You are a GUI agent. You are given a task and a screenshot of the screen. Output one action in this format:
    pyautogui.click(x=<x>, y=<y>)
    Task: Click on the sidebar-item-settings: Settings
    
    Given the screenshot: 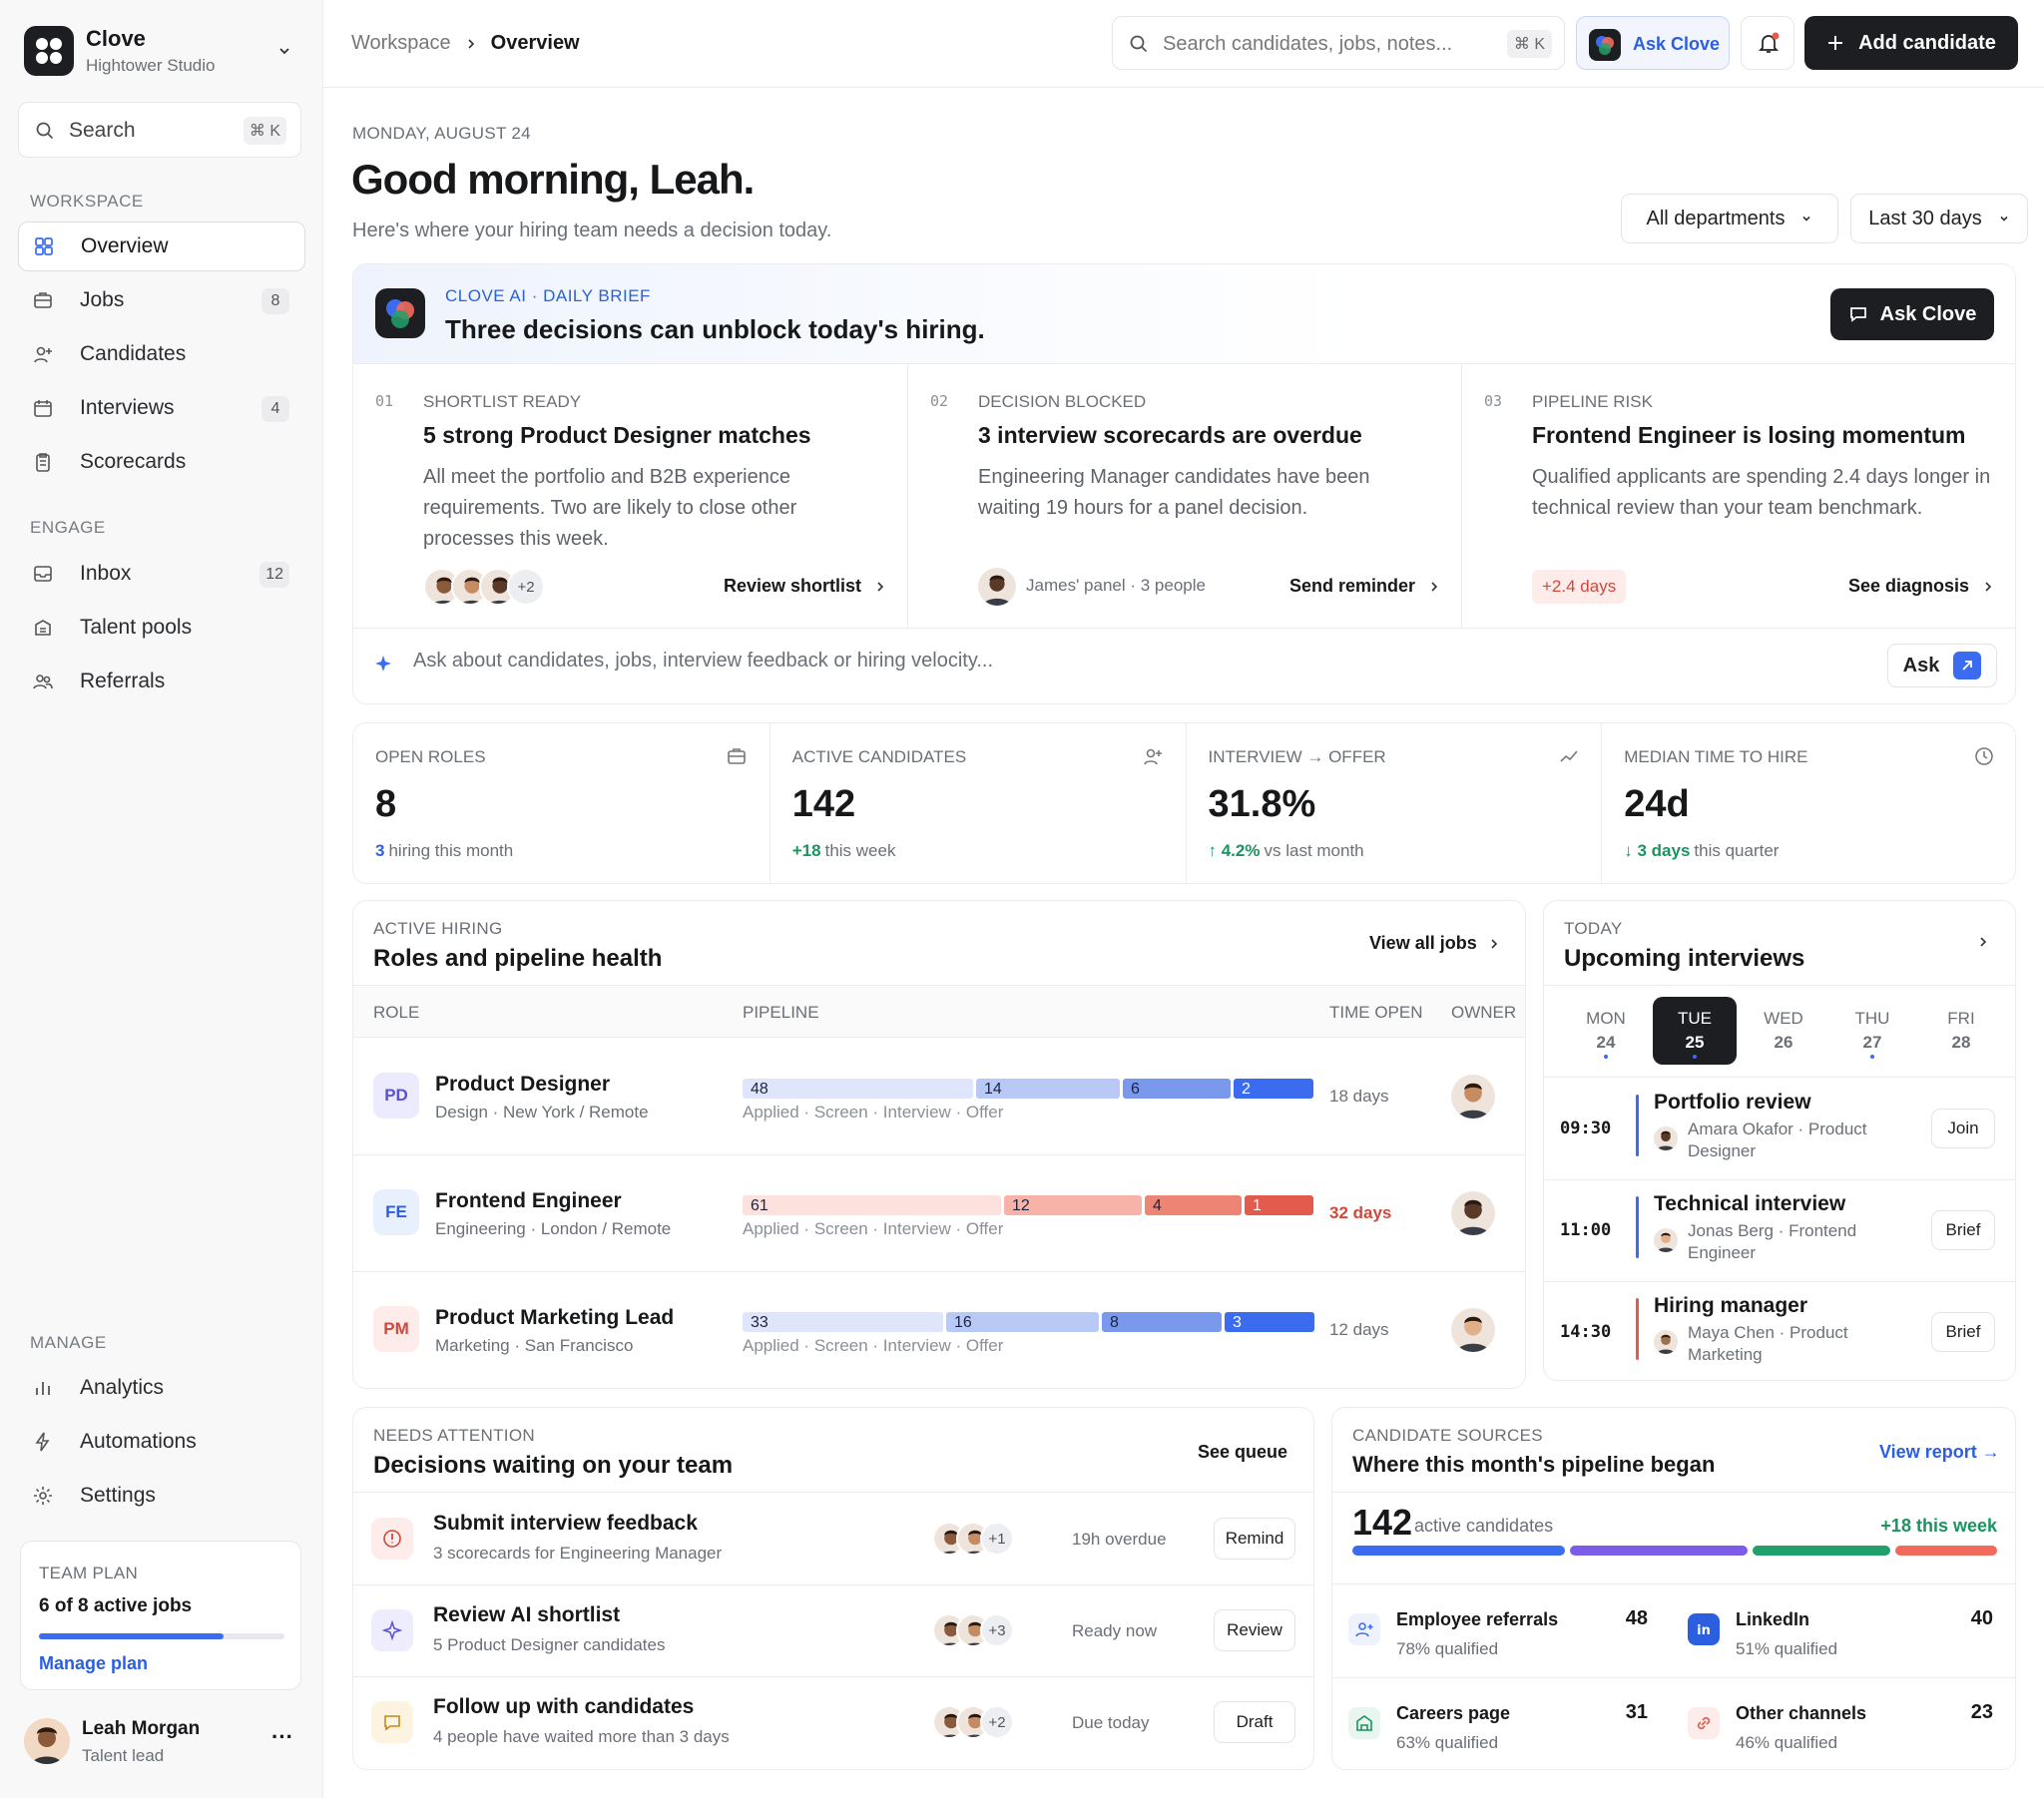 What is the action you would take?
    pyautogui.click(x=161, y=1496)
    